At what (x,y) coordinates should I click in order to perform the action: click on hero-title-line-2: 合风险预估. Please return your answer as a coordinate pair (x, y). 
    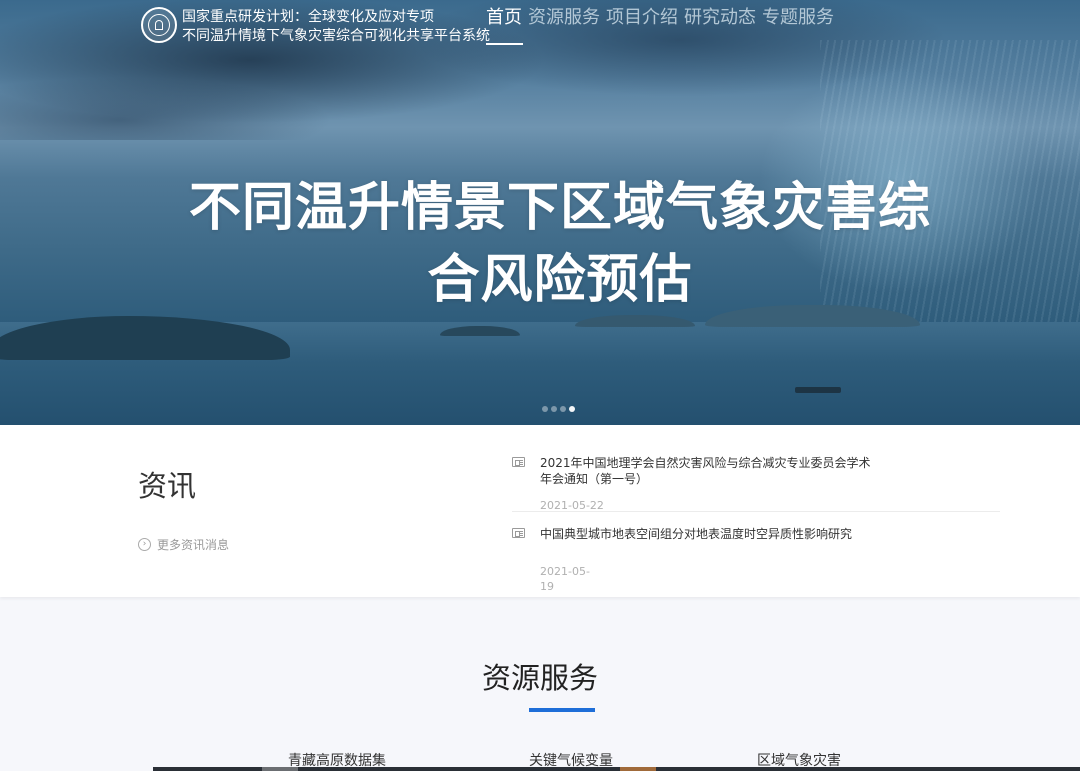
    Looking at the image, I should click on (560, 280).